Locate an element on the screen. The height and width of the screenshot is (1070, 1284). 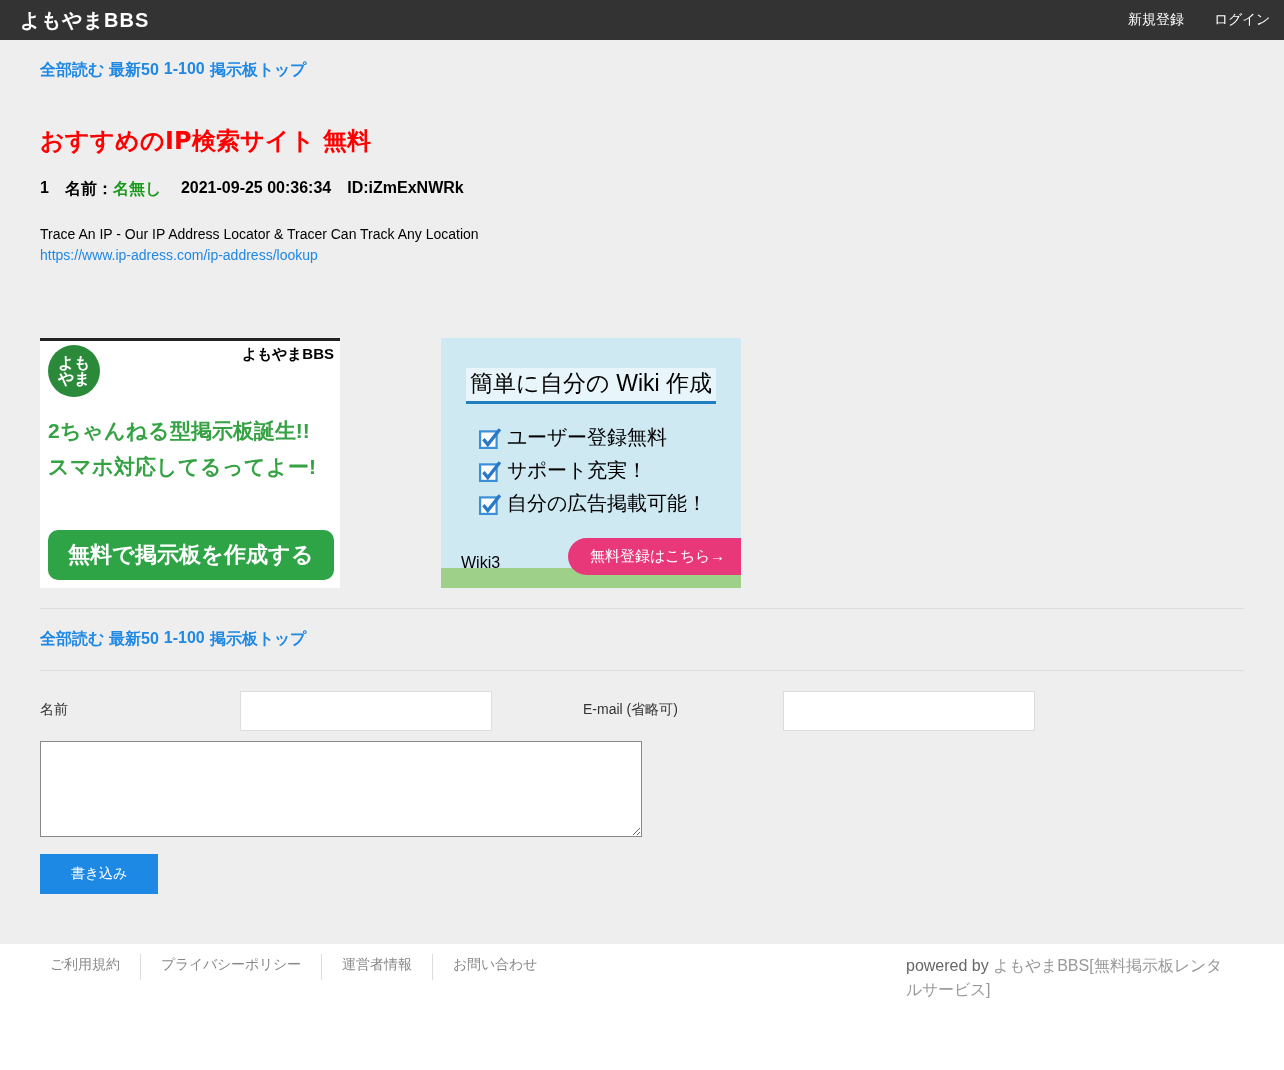
banner-button: 無料で掲示板を作成する is located at coordinates (191, 555).